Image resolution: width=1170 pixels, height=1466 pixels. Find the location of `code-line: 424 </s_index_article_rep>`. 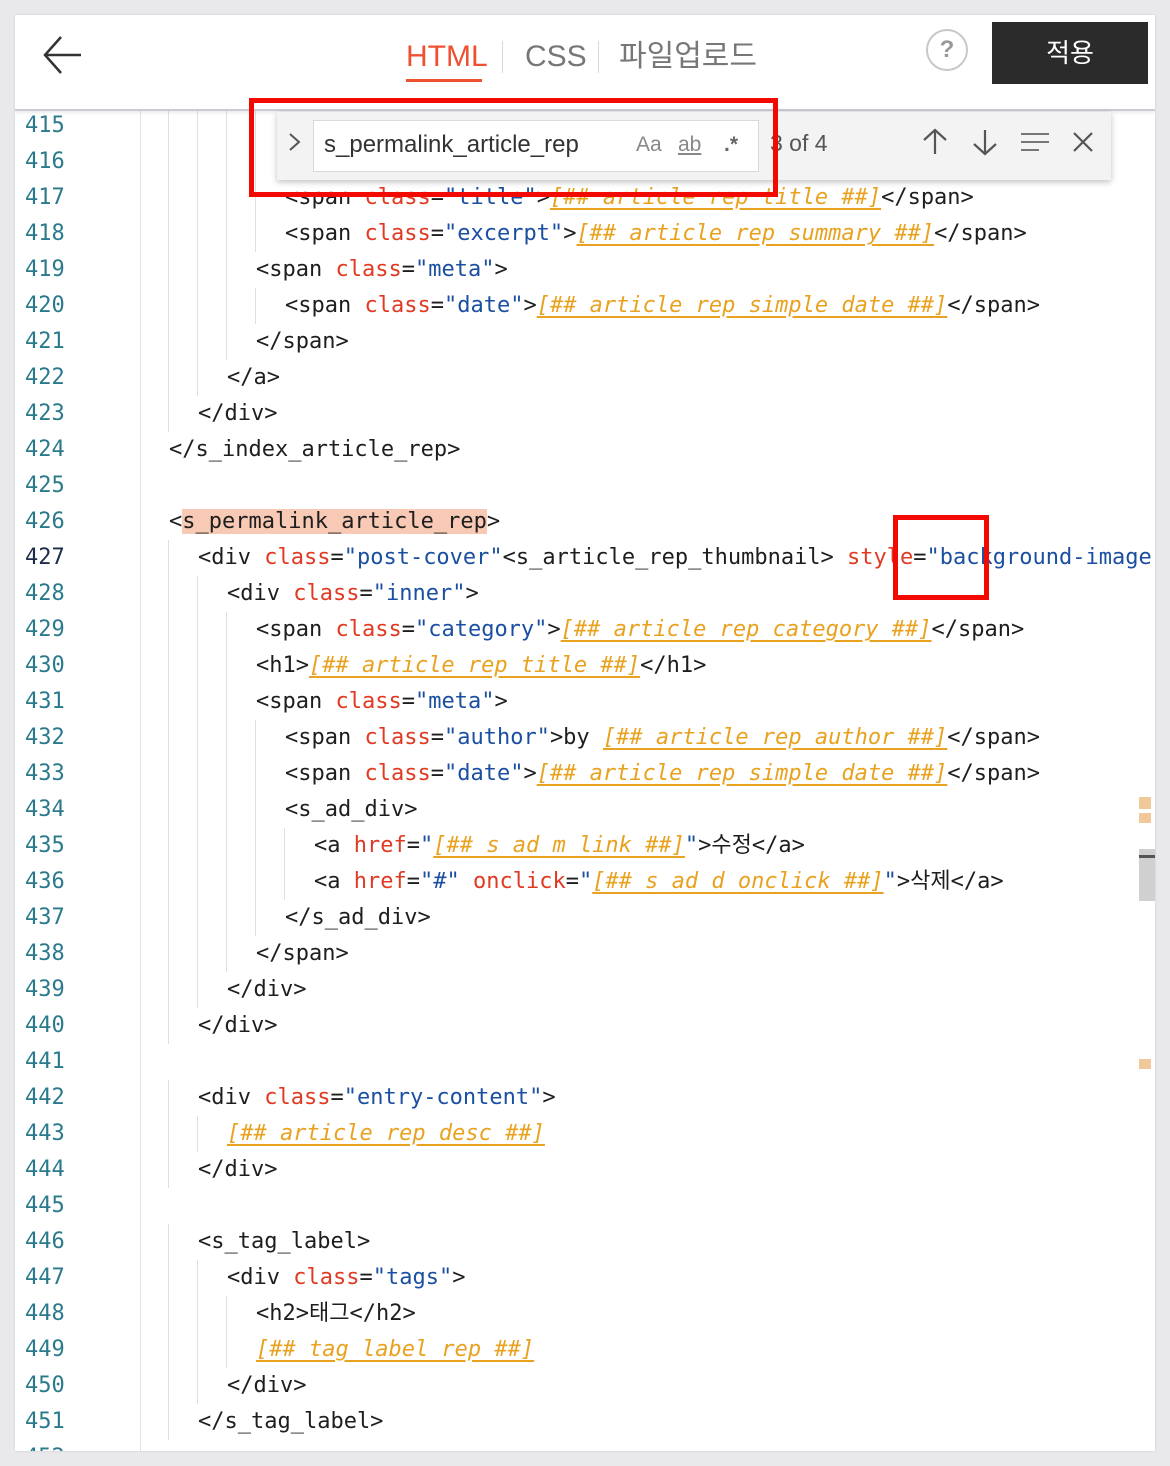

code-line: 424 </s_index_article_rep> is located at coordinates (585, 450).